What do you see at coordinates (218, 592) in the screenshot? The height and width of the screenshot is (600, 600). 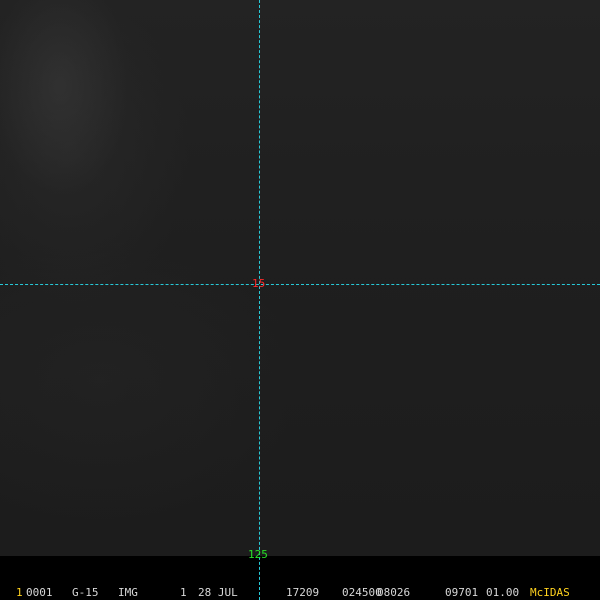 I see `image-date: 28 JUL` at bounding box center [218, 592].